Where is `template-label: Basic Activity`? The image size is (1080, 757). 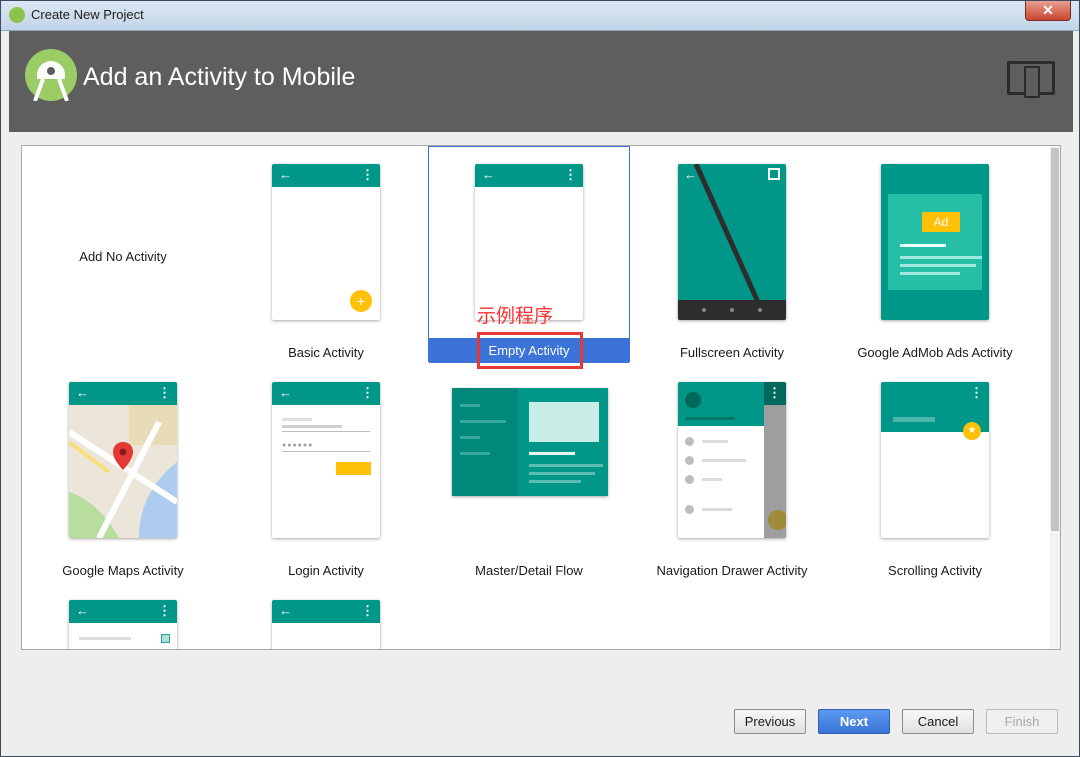
template-label: Basic Activity is located at coordinates (326, 352).